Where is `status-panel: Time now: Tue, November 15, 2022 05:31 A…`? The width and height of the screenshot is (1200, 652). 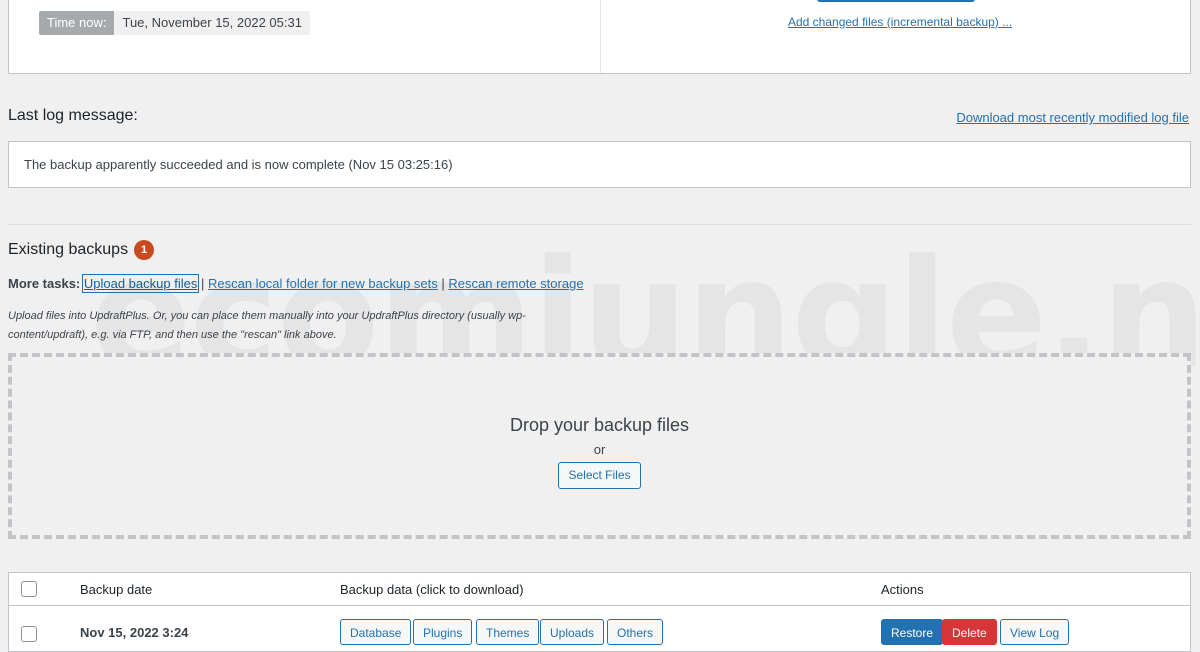 status-panel: Time now: Tue, November 15, 2022 05:31 A… is located at coordinates (599, 37).